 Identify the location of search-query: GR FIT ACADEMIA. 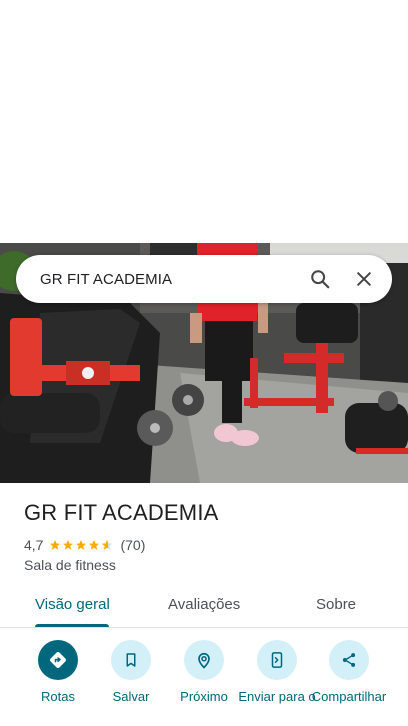
(169, 279).